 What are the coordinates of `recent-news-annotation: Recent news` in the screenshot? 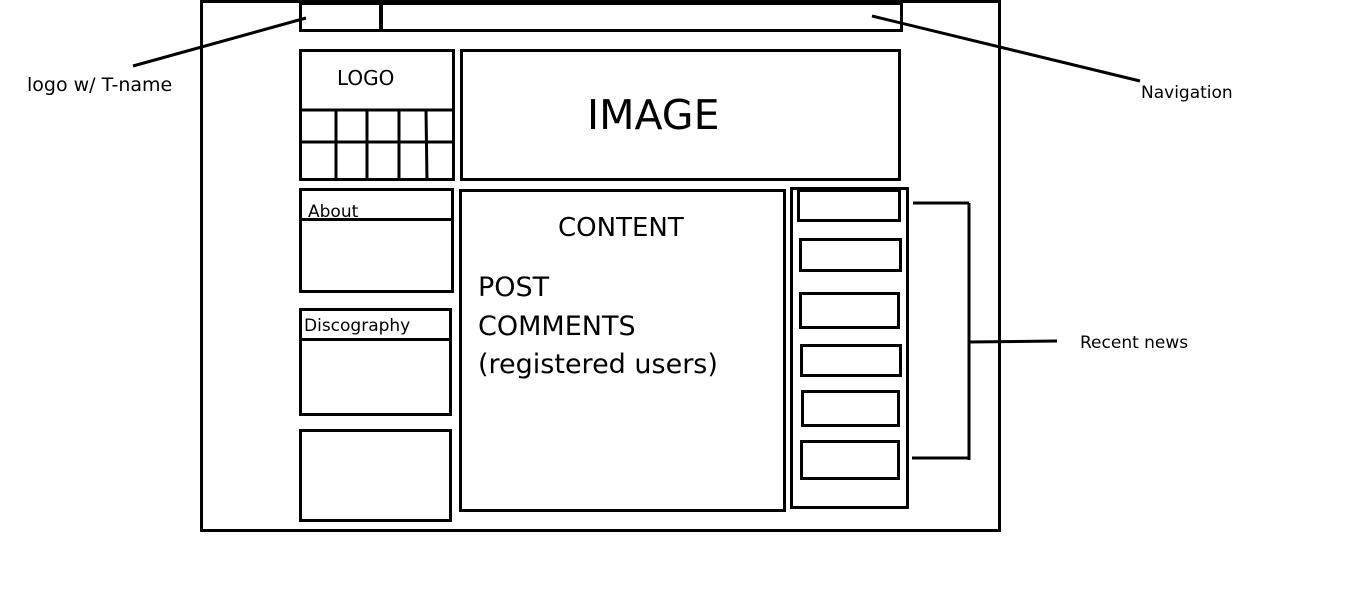 It's located at (1134, 343).